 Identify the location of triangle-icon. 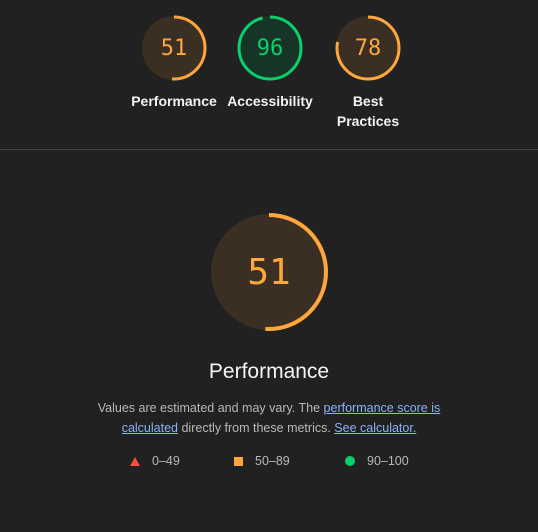
(135, 461).